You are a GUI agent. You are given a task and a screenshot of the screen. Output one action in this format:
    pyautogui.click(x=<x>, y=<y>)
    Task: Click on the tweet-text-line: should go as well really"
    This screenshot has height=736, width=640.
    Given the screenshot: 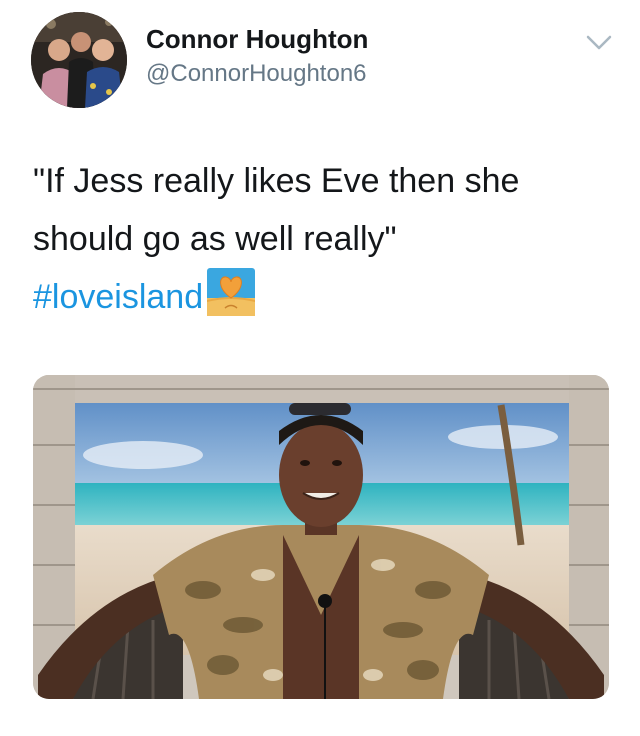 What is the action you would take?
    pyautogui.click(x=215, y=239)
    